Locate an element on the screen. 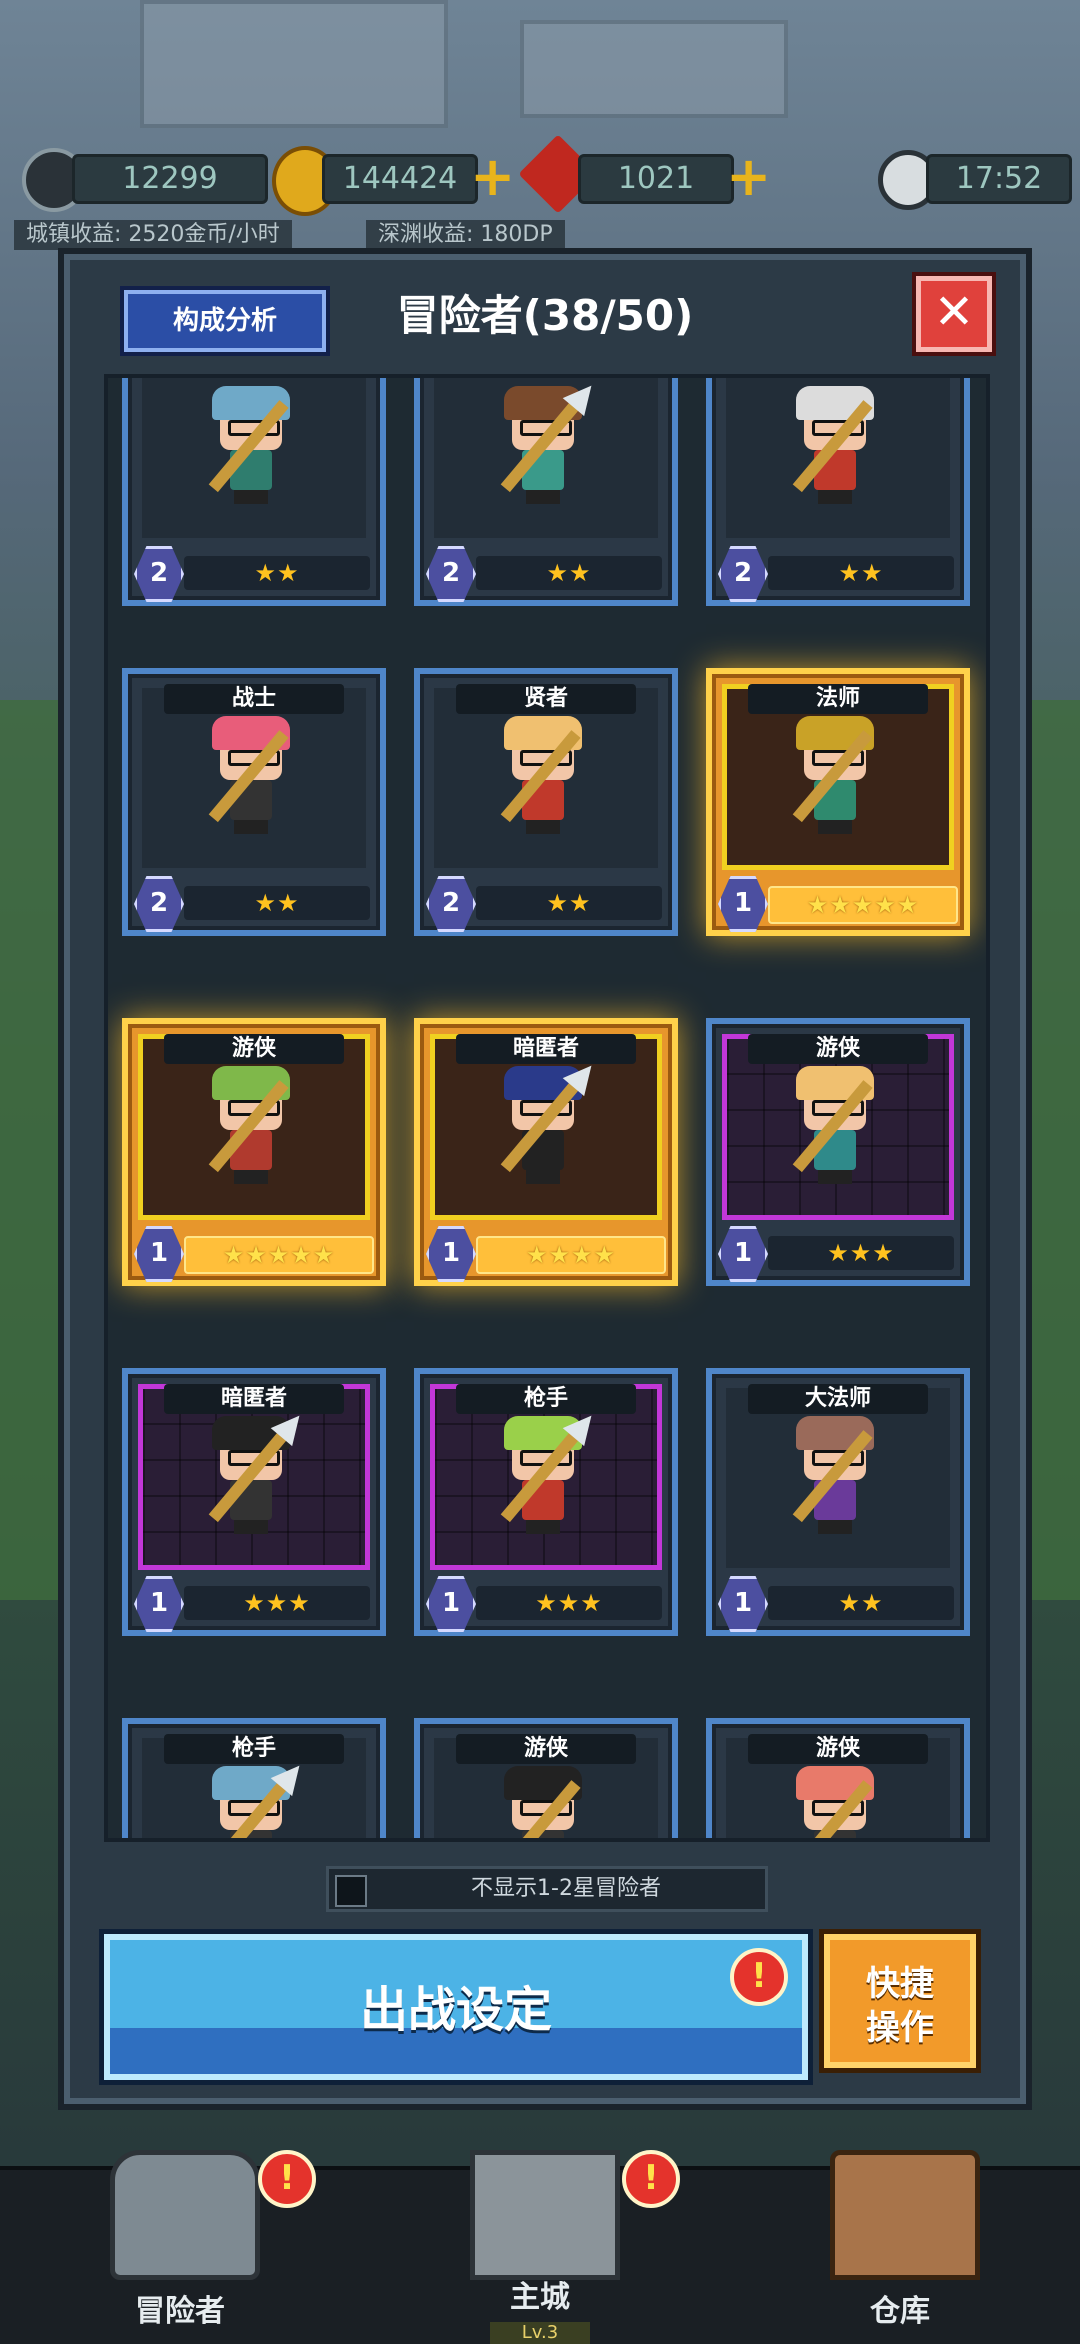 The image size is (1080, 2344). card-footer: 1 ★★★★ is located at coordinates (546, 1254).